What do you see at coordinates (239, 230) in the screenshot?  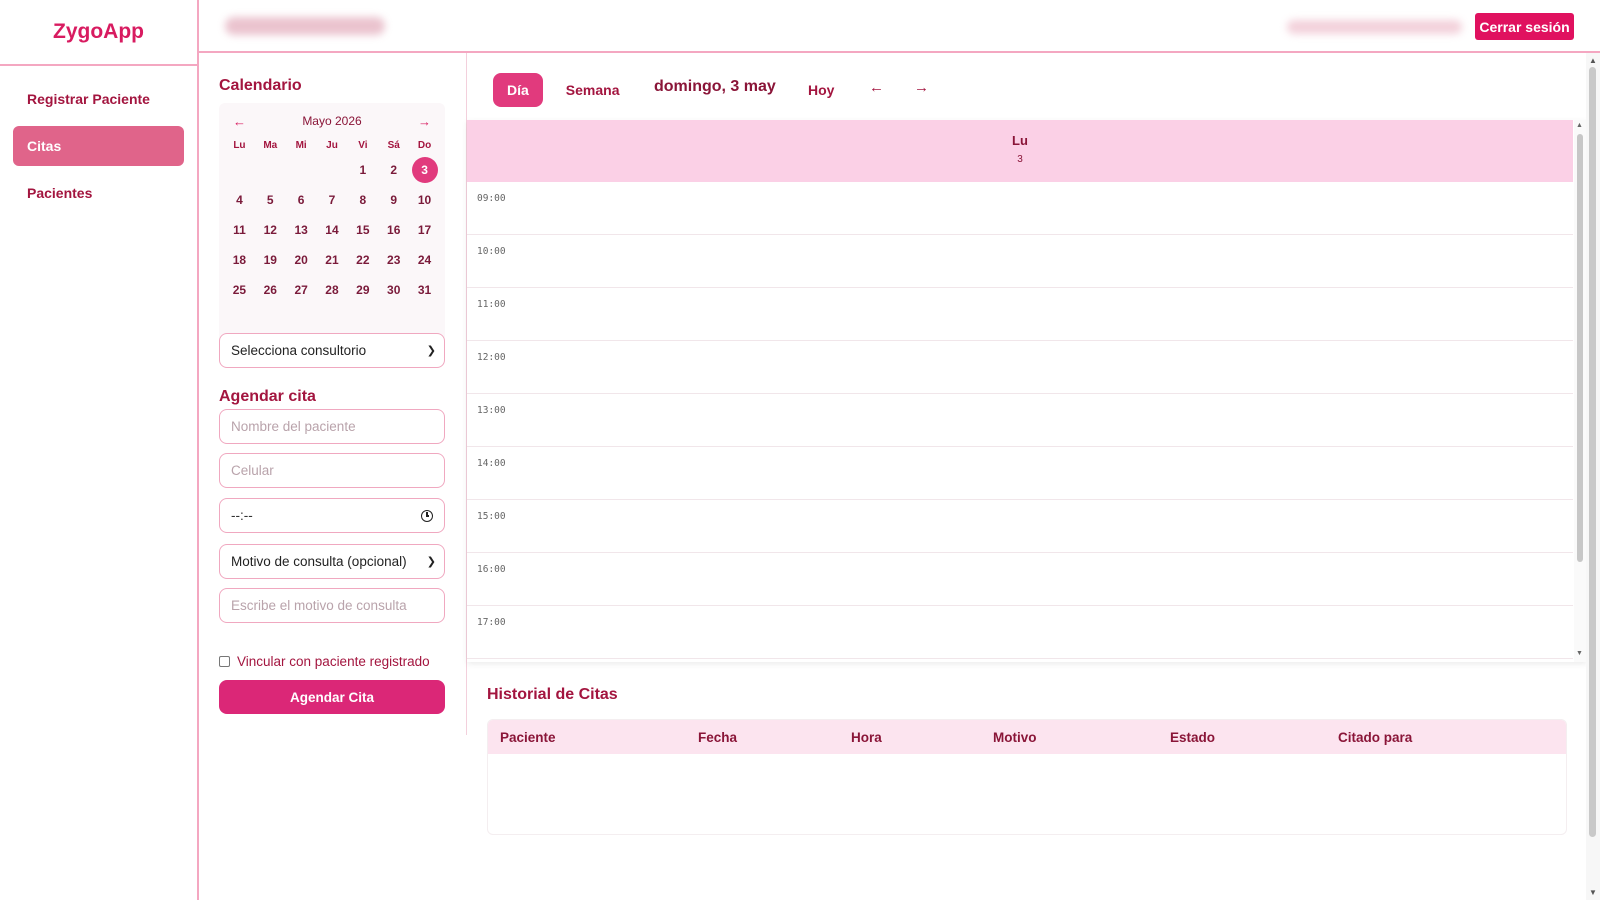 I see `calendar-day: 11` at bounding box center [239, 230].